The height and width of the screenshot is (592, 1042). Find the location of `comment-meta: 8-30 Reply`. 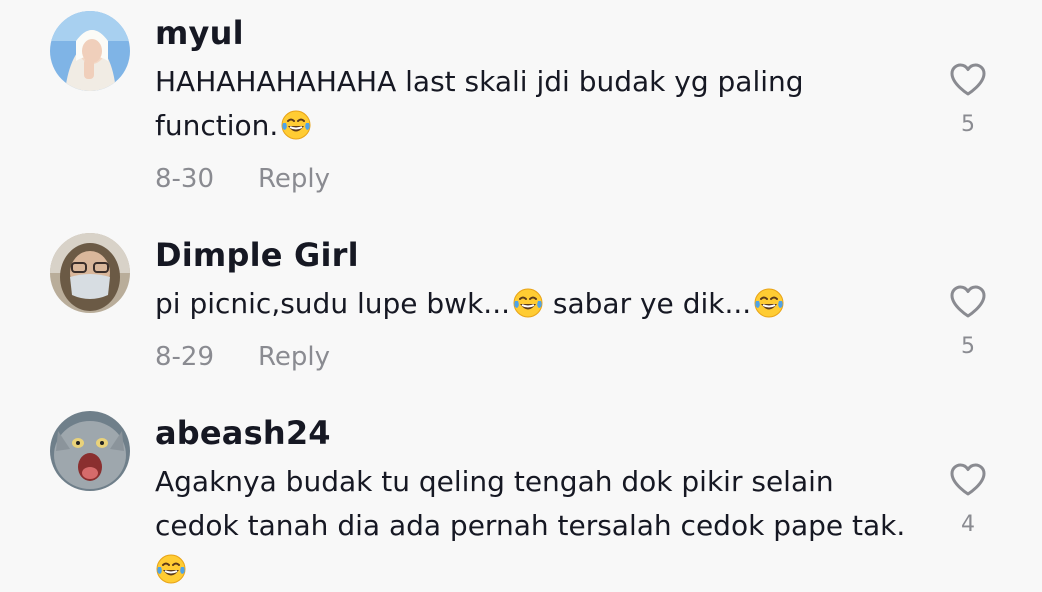

comment-meta: 8-30 Reply is located at coordinates (242, 179).